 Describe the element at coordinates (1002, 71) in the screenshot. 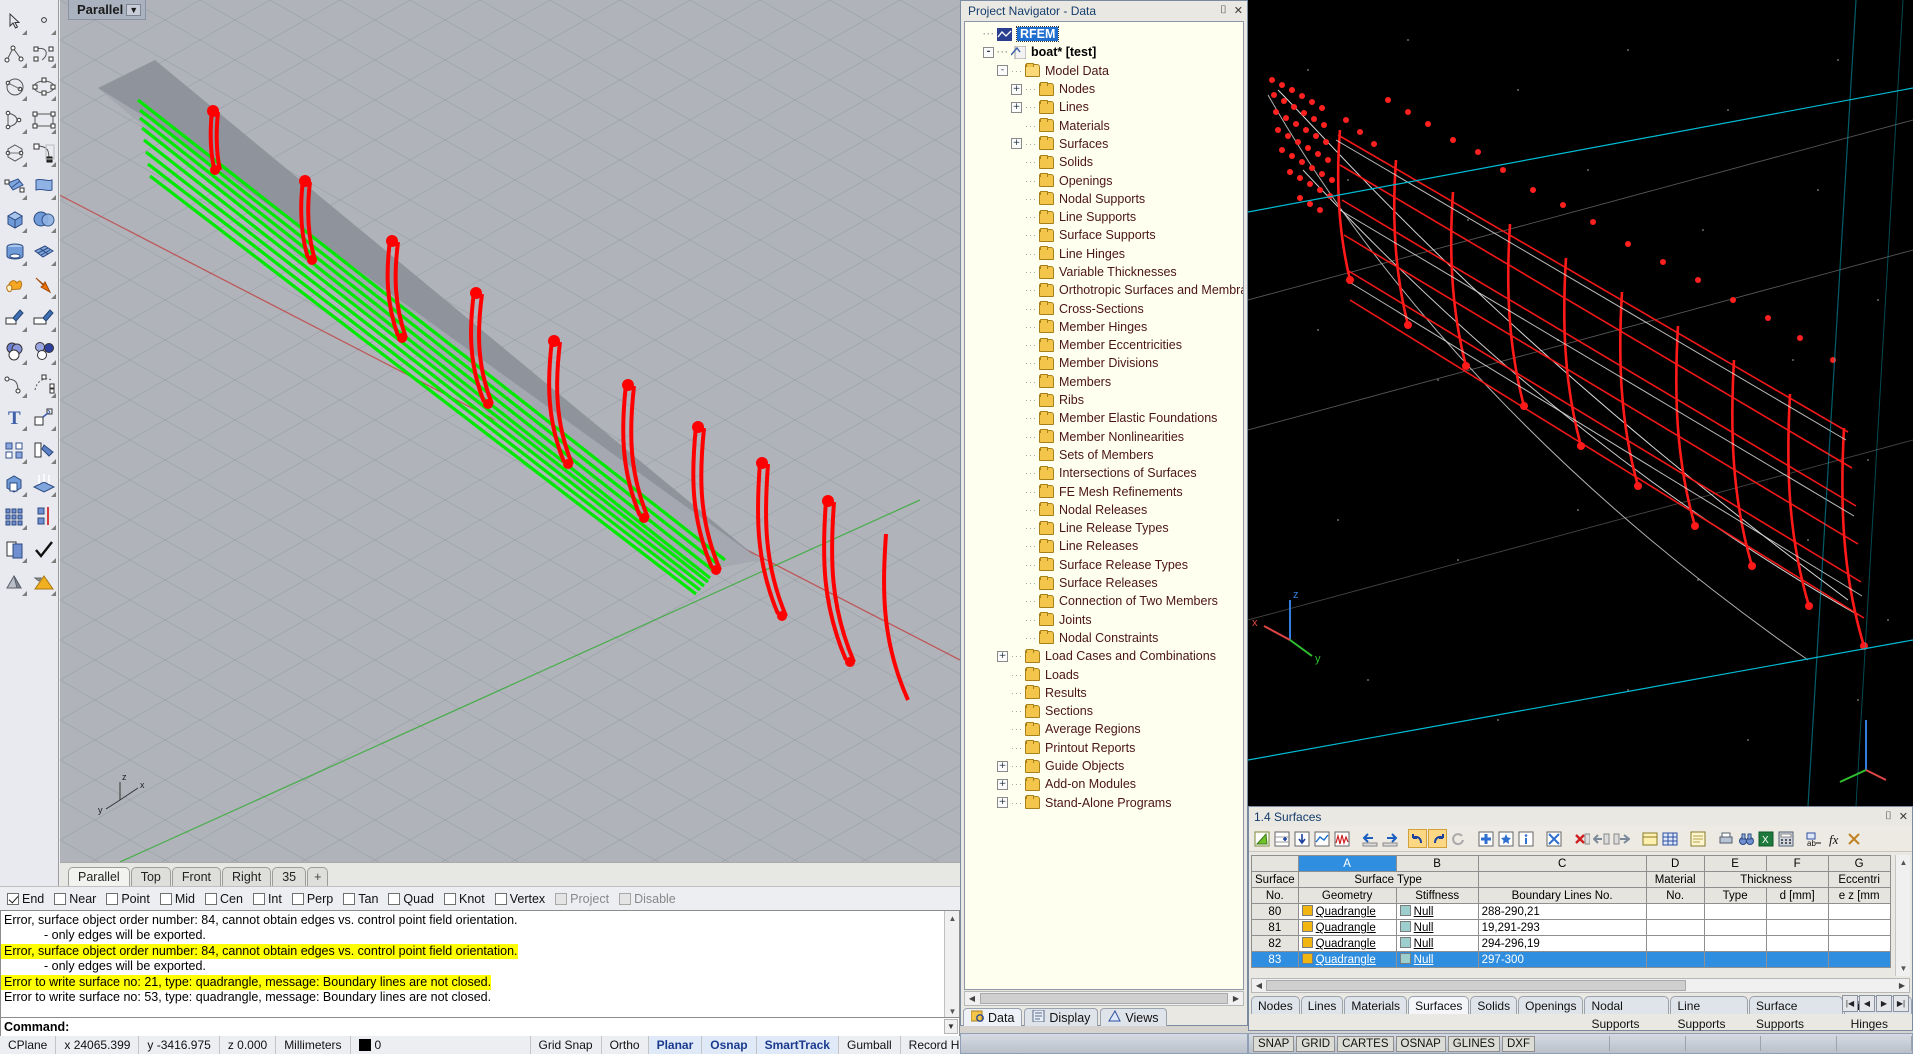

I see `collapse-icon: -` at that location.